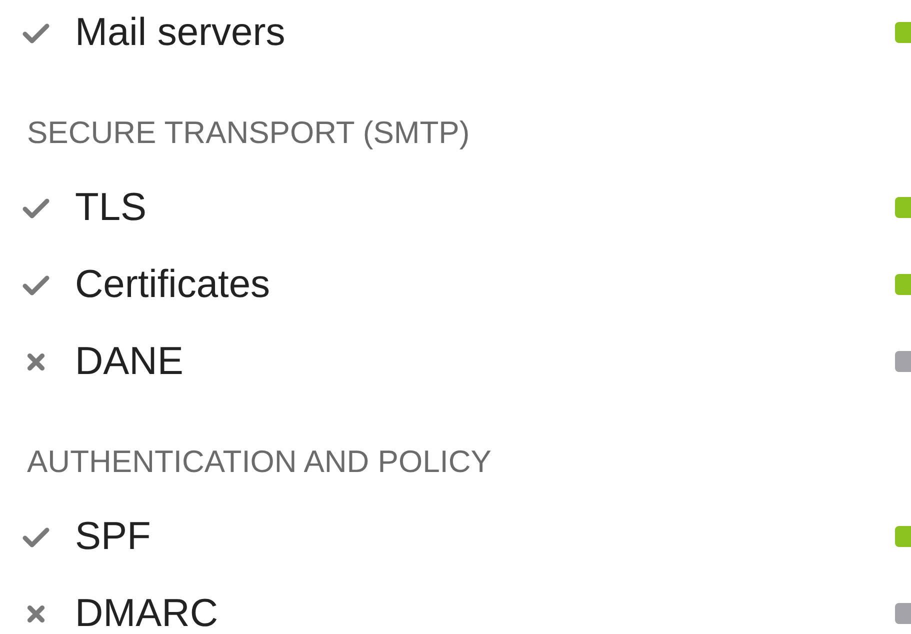  Describe the element at coordinates (111, 207) in the screenshot. I see `check-label: TLS` at that location.